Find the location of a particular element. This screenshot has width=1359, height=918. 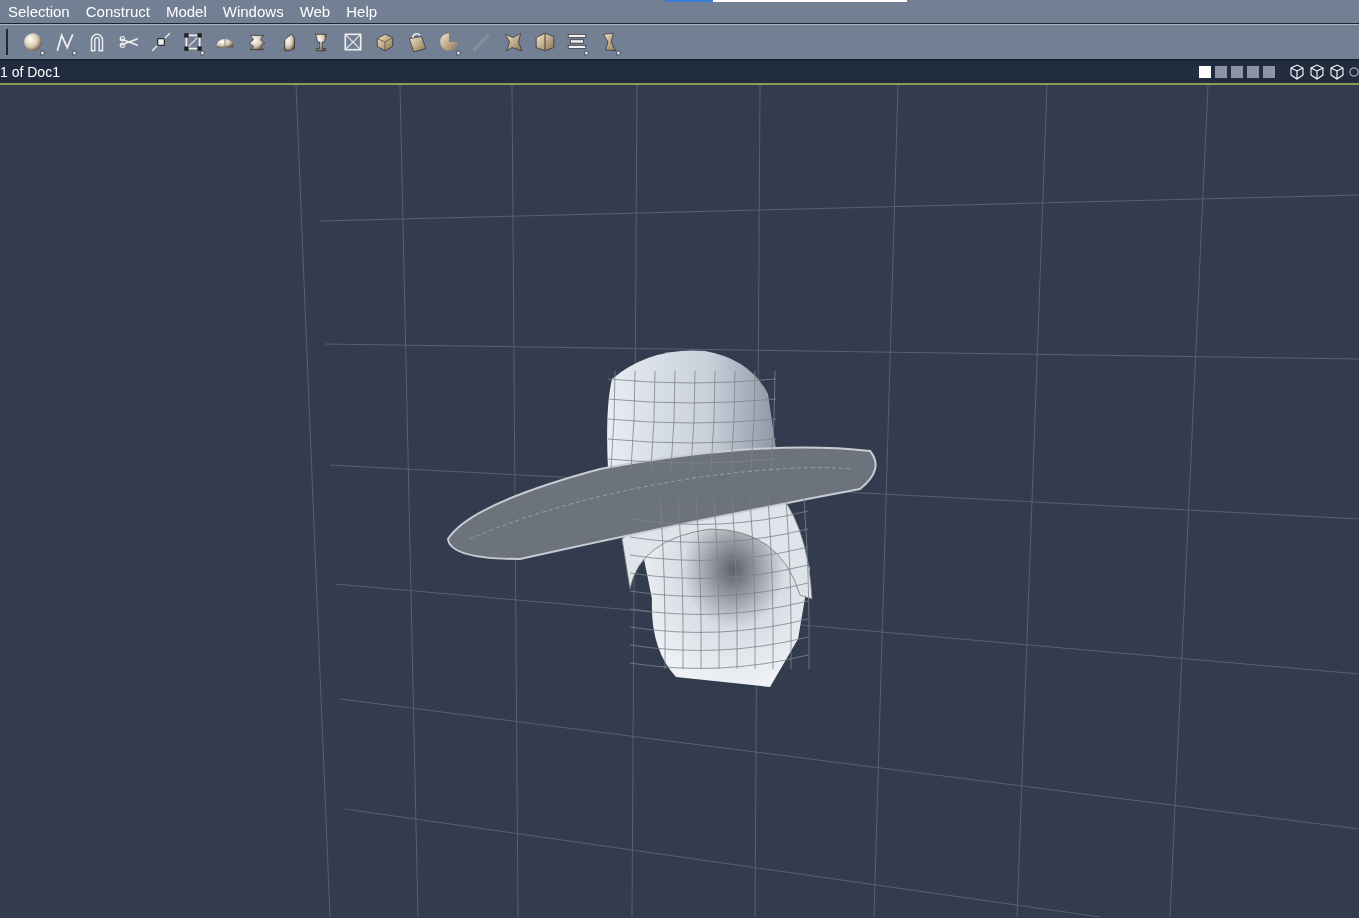

menu-item: Model is located at coordinates (186, 11).